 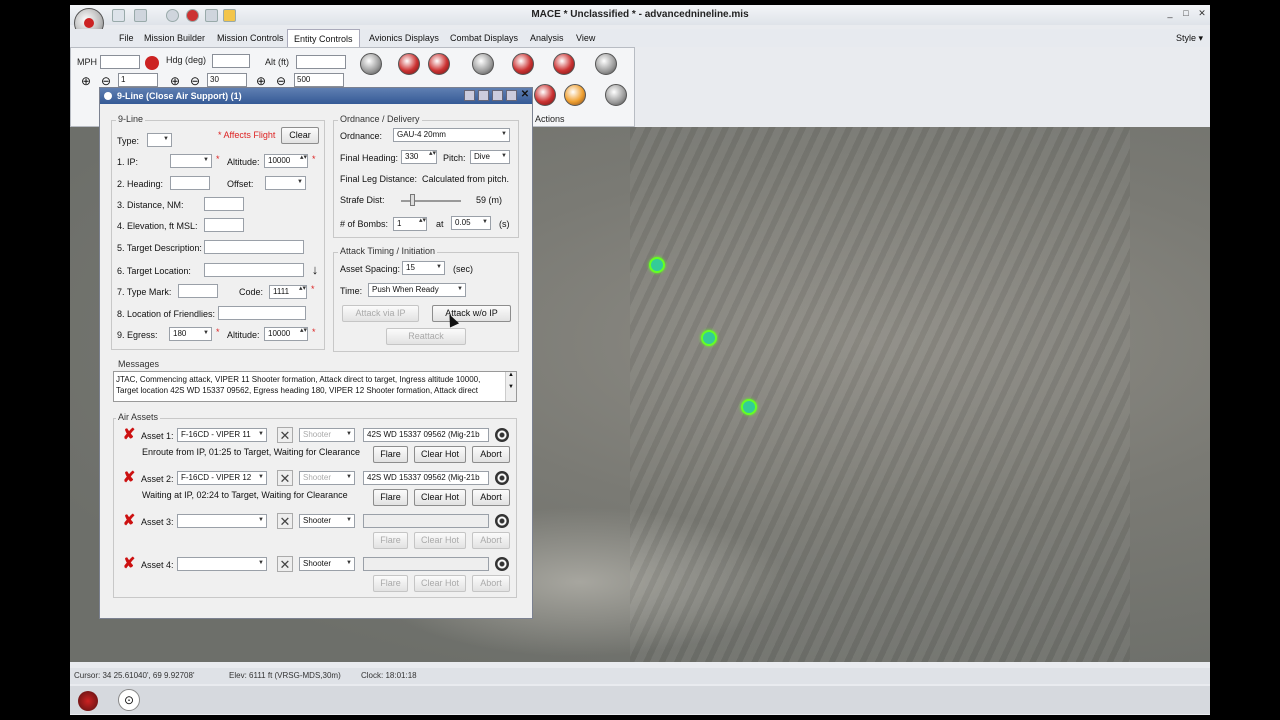 I want to click on engage-icon, so click(x=409, y=64).